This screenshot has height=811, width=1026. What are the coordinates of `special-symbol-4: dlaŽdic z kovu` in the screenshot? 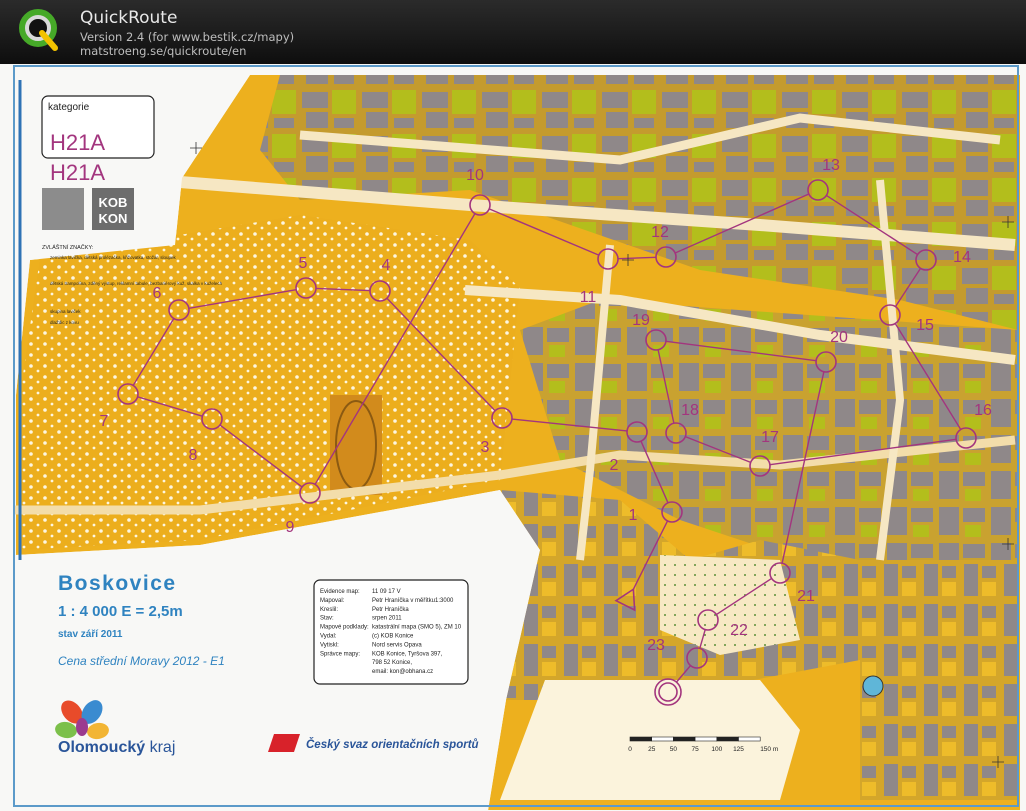 It's located at (64, 321).